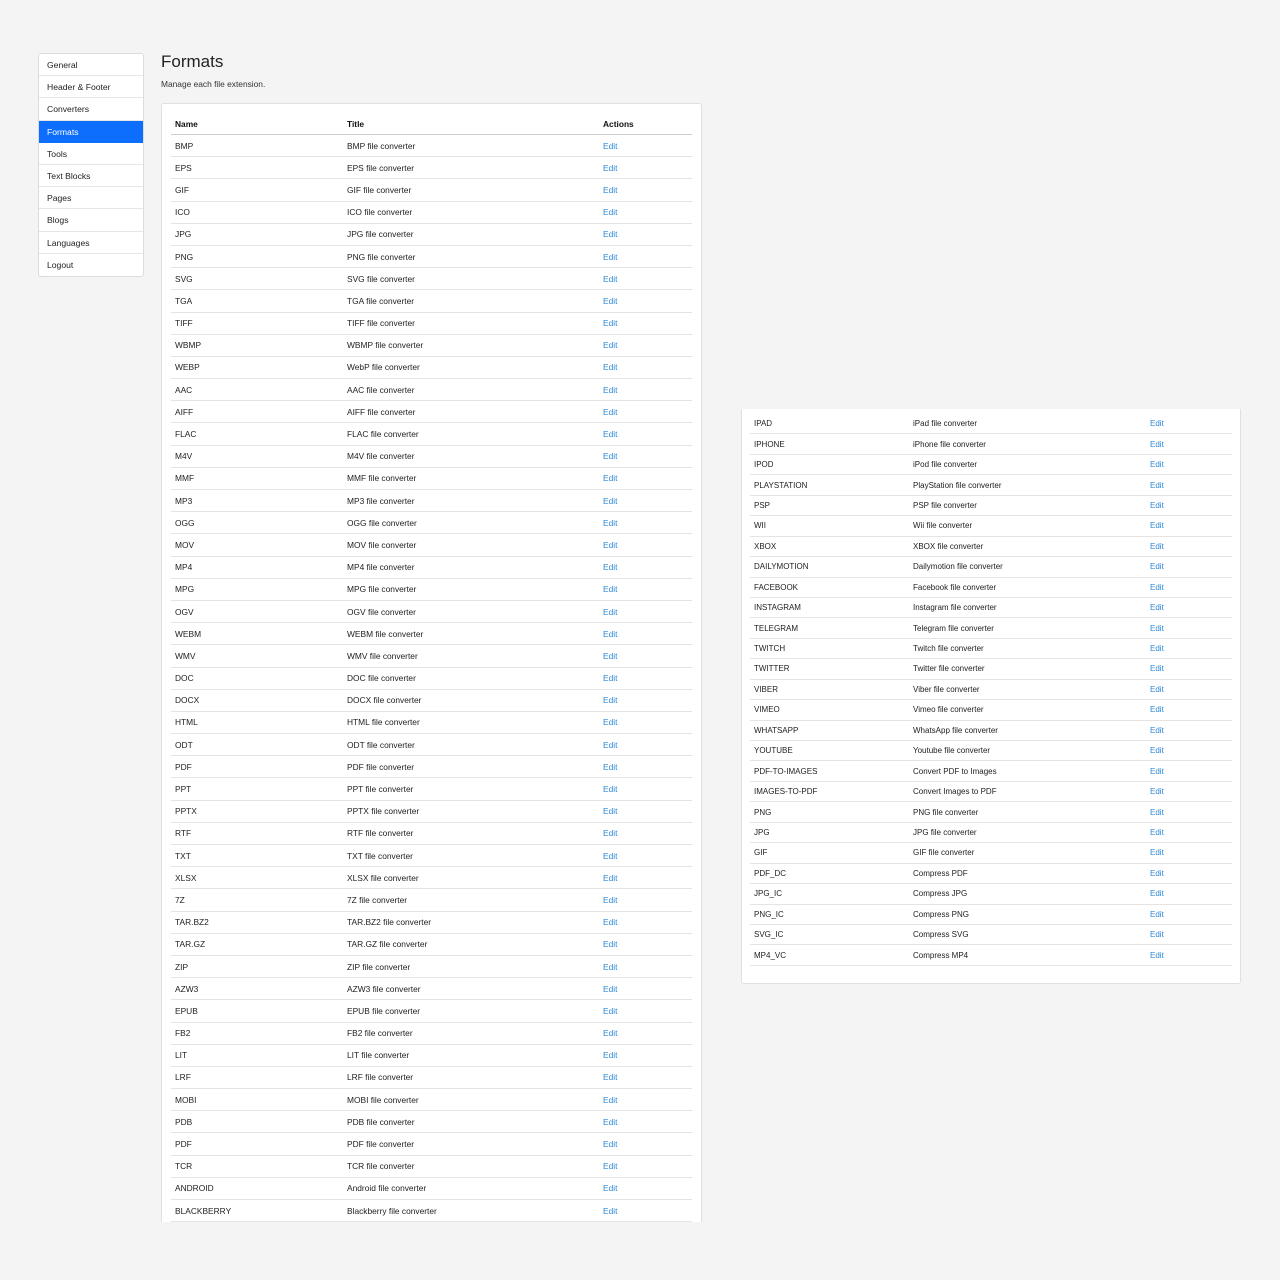  I want to click on table-row: AAC AAC file converter Edit, so click(431, 390).